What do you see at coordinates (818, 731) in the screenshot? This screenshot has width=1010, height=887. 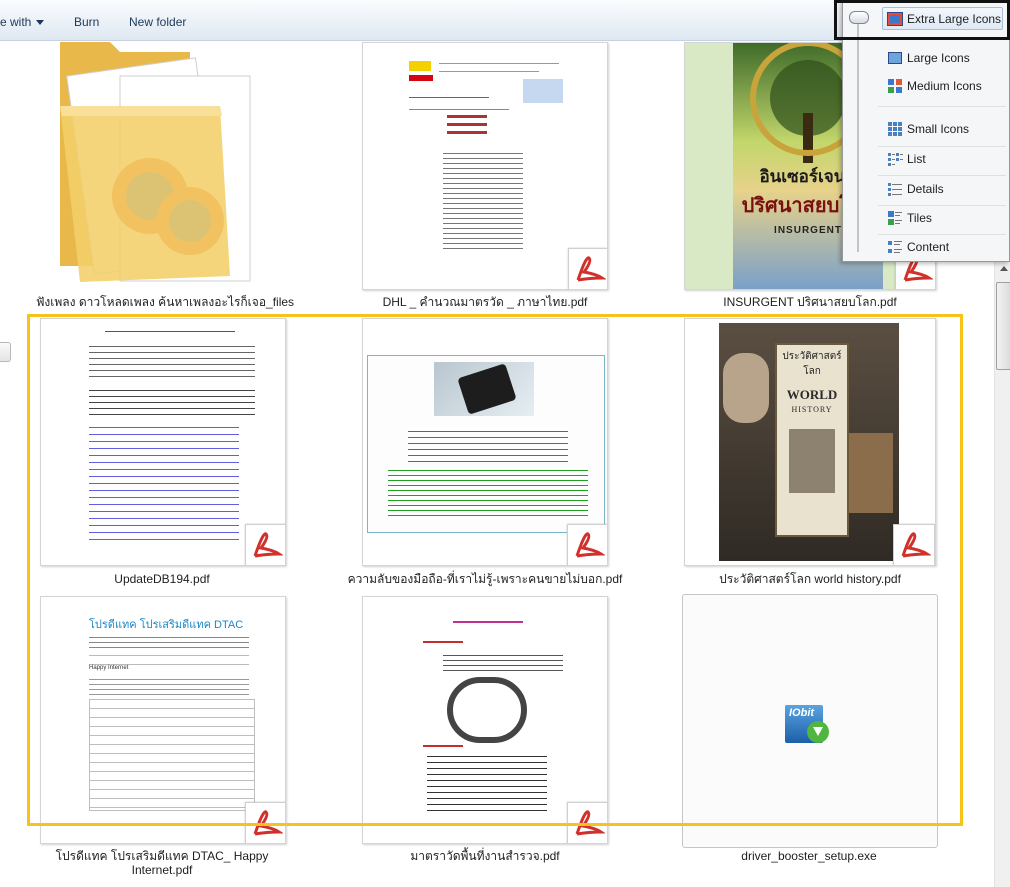 I see `download-arrow-icon` at bounding box center [818, 731].